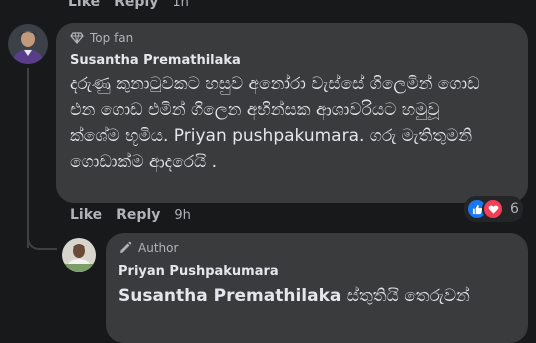 Image resolution: width=536 pixels, height=343 pixels. Describe the element at coordinates (112, 38) in the screenshot. I see `badge-label: Top fan` at that location.